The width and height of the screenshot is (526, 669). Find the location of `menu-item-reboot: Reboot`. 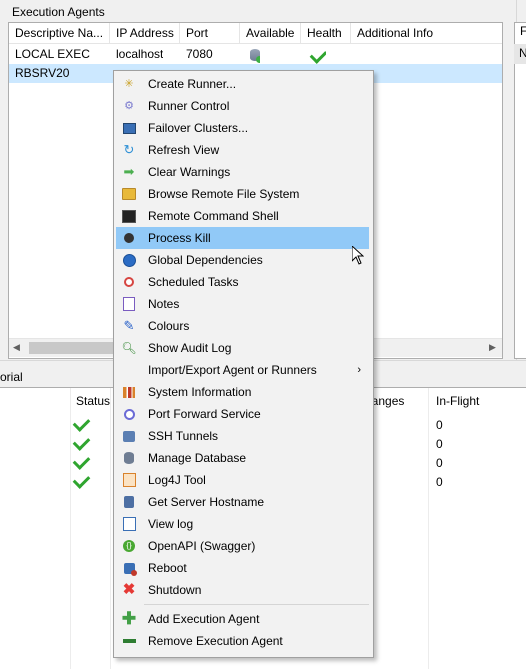

menu-item-reboot: Reboot is located at coordinates (242, 568).